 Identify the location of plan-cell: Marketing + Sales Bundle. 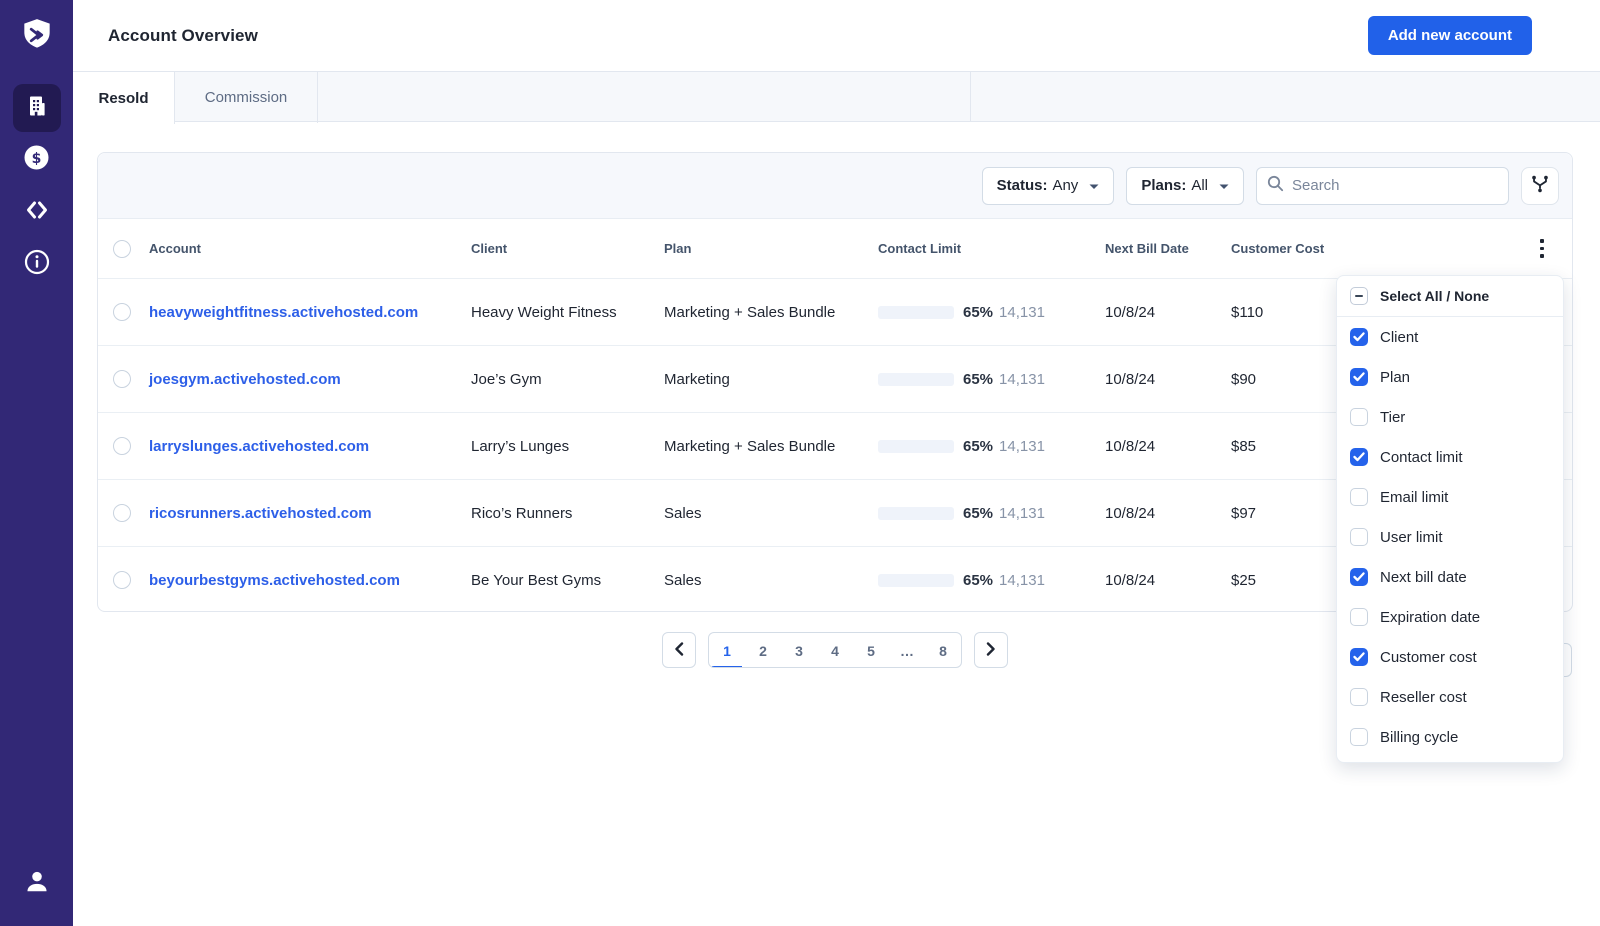
(750, 446).